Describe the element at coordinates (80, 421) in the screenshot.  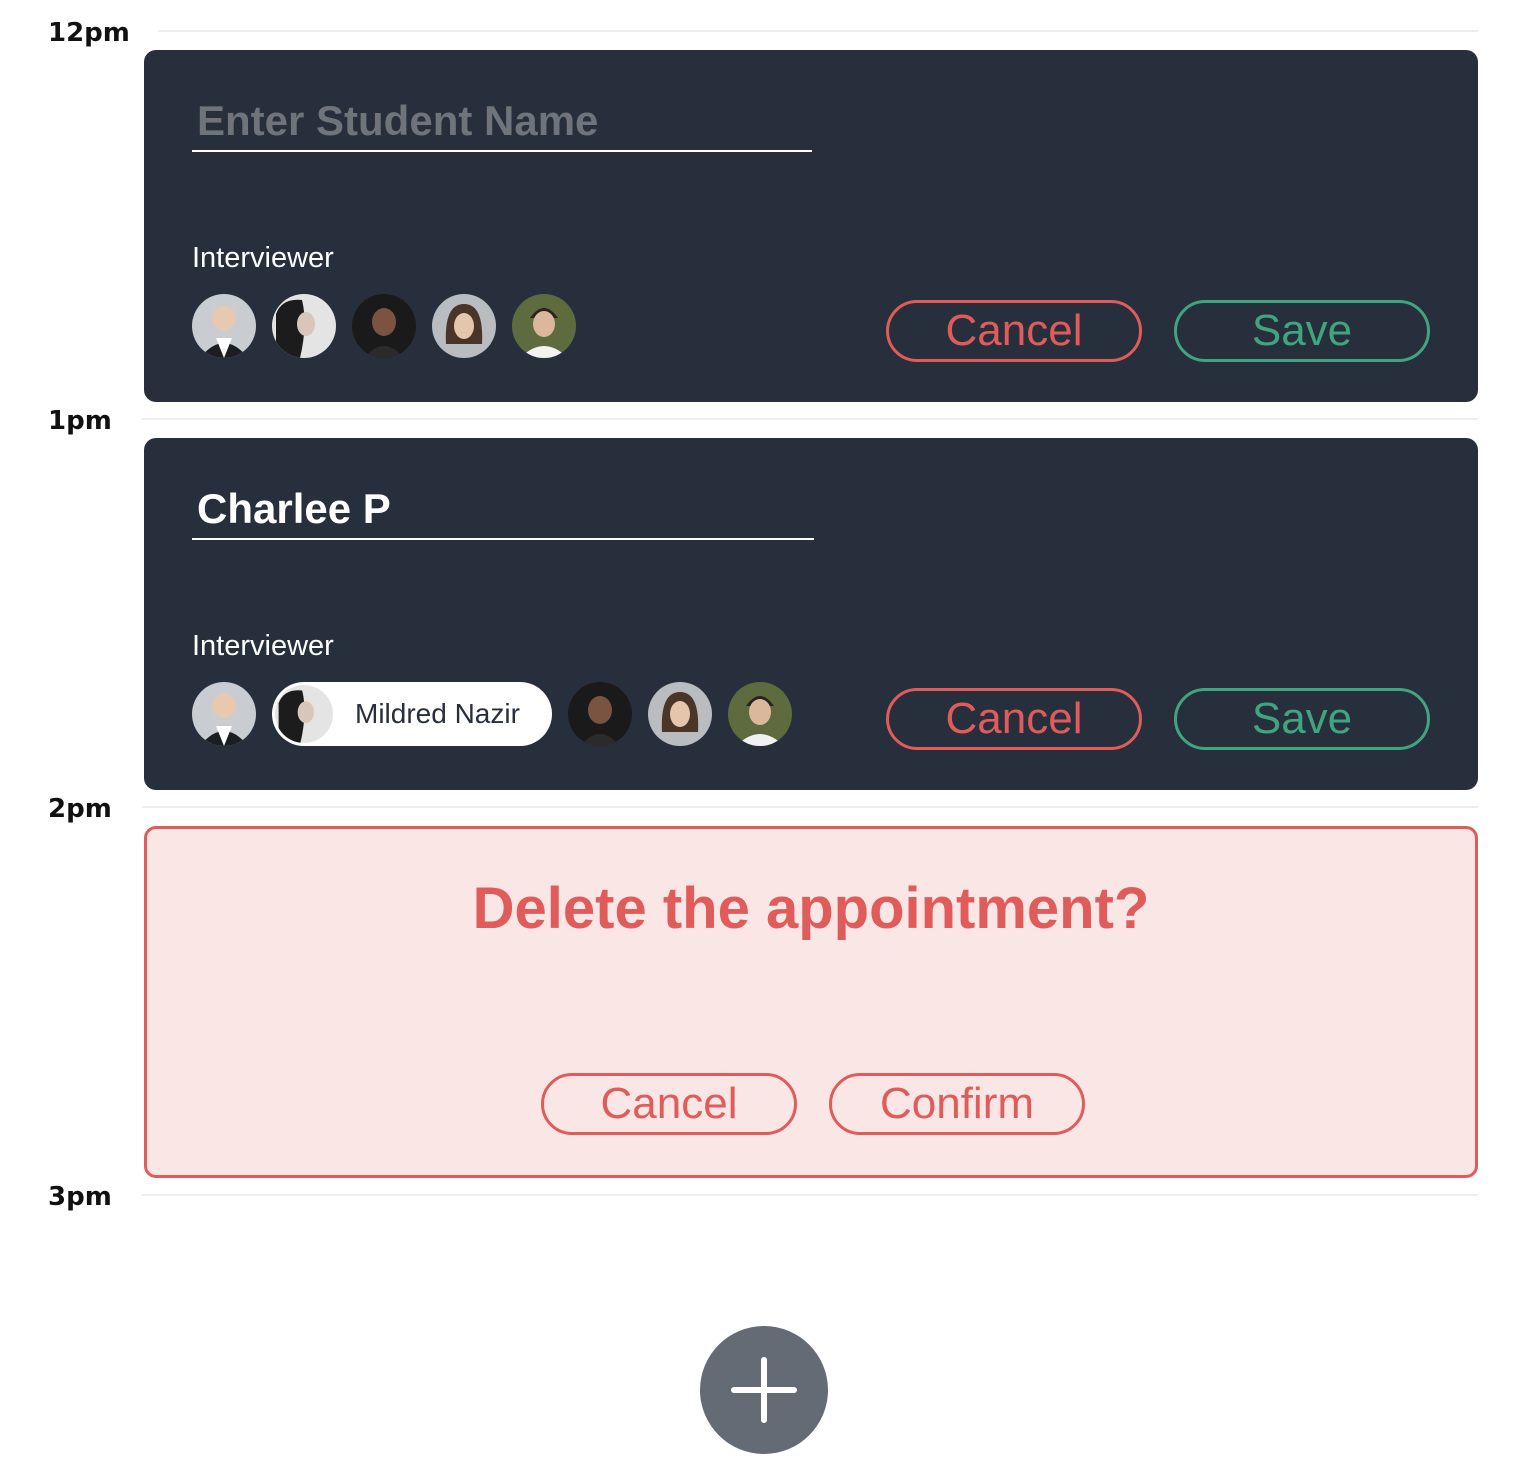
I see `time-label-1pm: 1pm` at that location.